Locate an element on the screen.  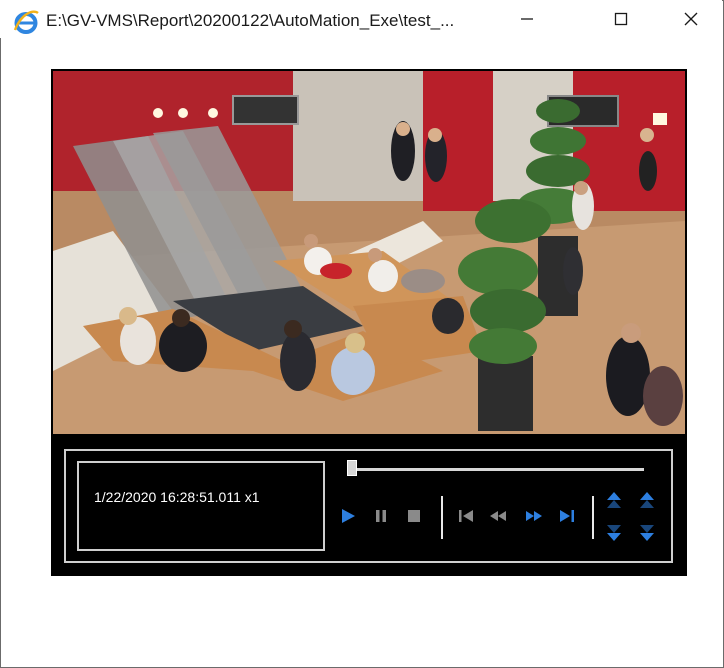
speed-up-icon is located at coordinates (614, 500).